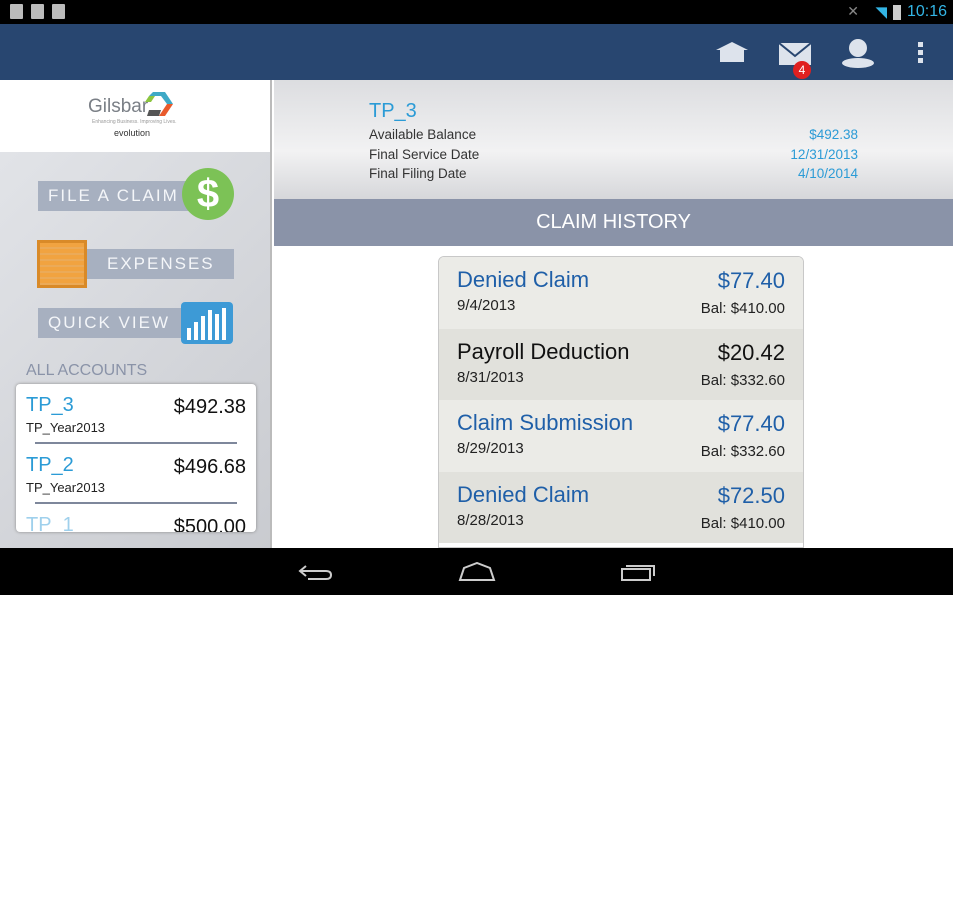  What do you see at coordinates (118, 196) in the screenshot?
I see `file-a-claim-button: FILE A CLAIM` at bounding box center [118, 196].